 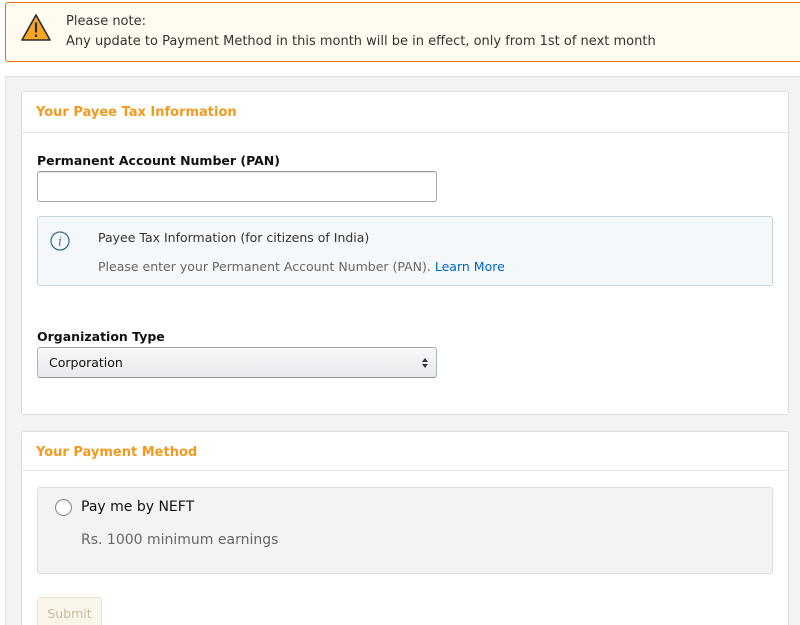 I want to click on warning-icon, so click(x=36, y=27).